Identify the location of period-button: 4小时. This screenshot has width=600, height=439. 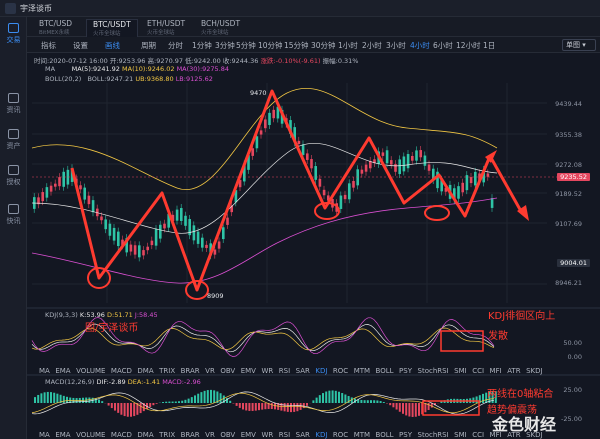
(420, 45).